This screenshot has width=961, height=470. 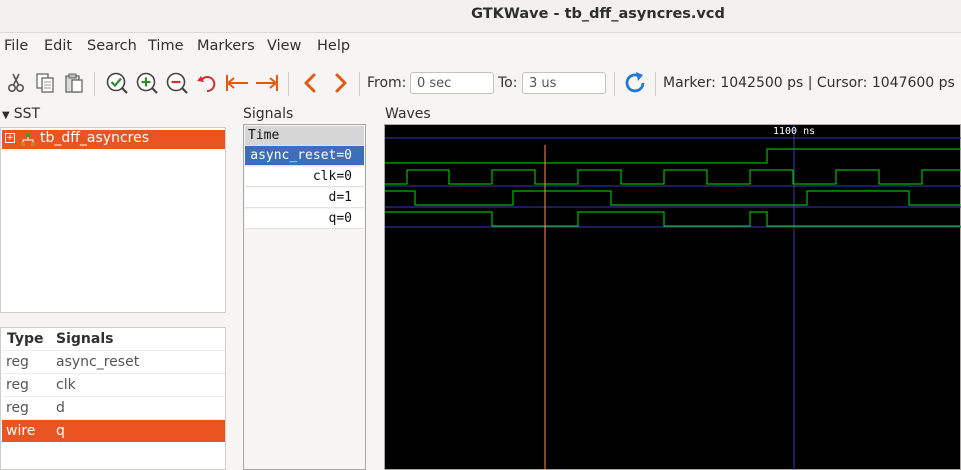 I want to click on to-label: To:, so click(x=508, y=83).